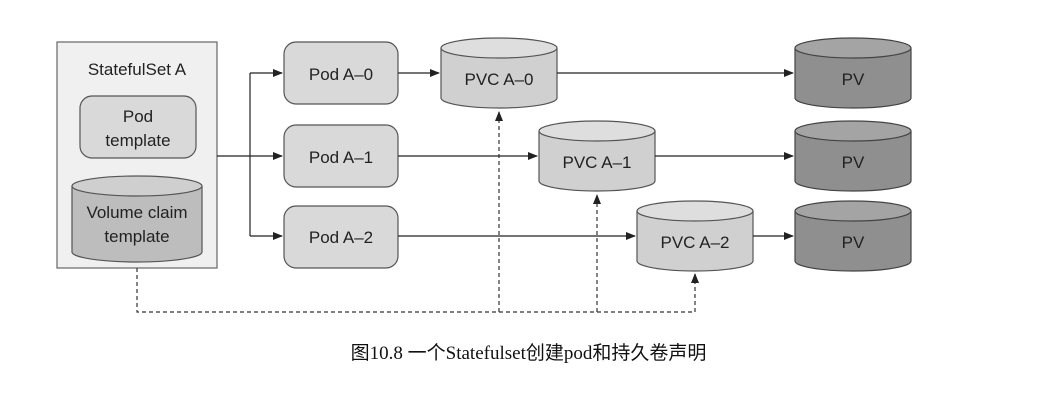  I want to click on pv-0: PV, so click(853, 73).